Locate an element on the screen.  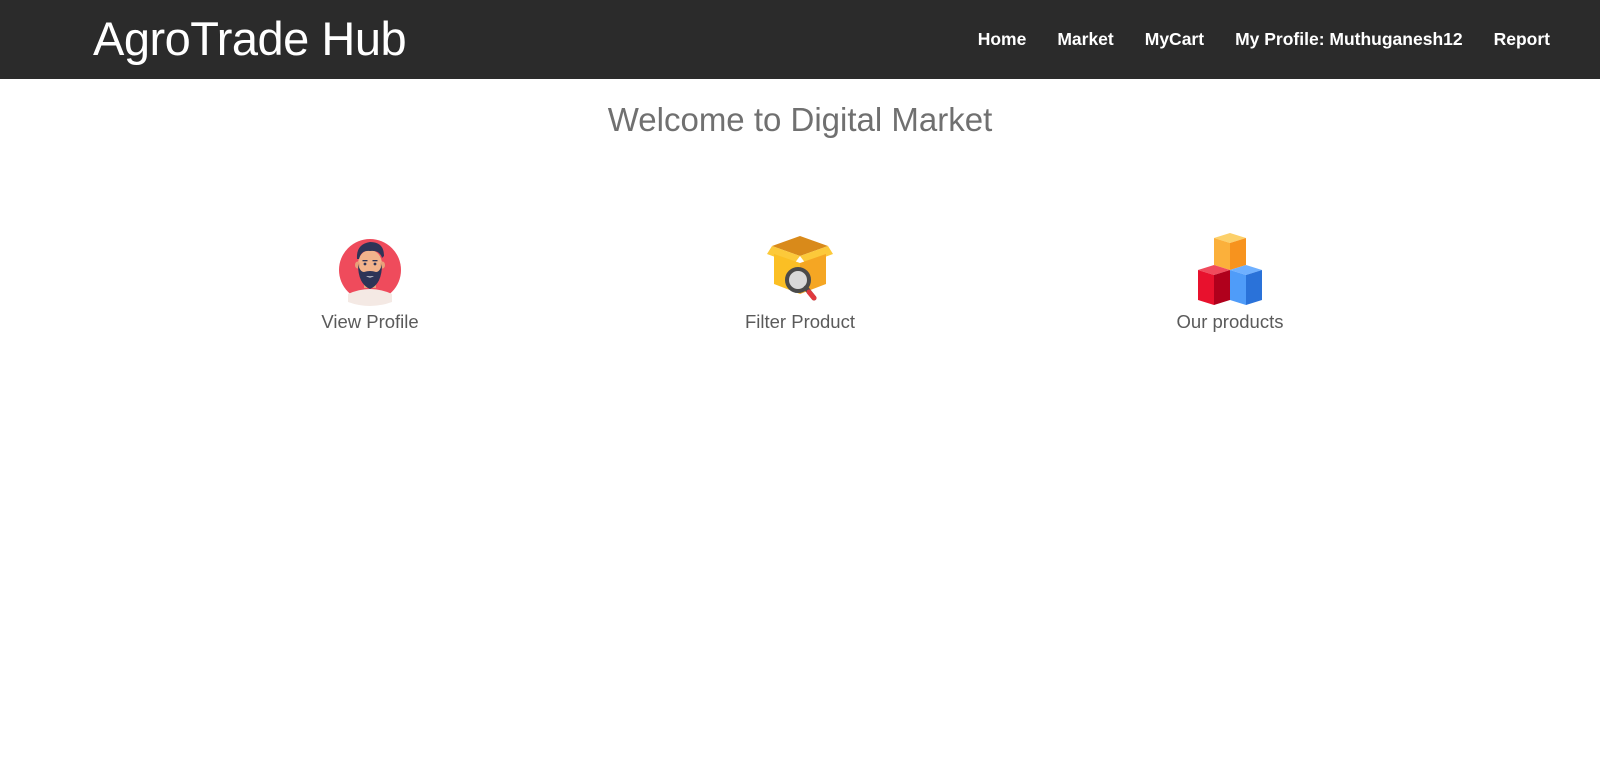
brand-logo-link: AgroTrade Hub is located at coordinates (250, 39).